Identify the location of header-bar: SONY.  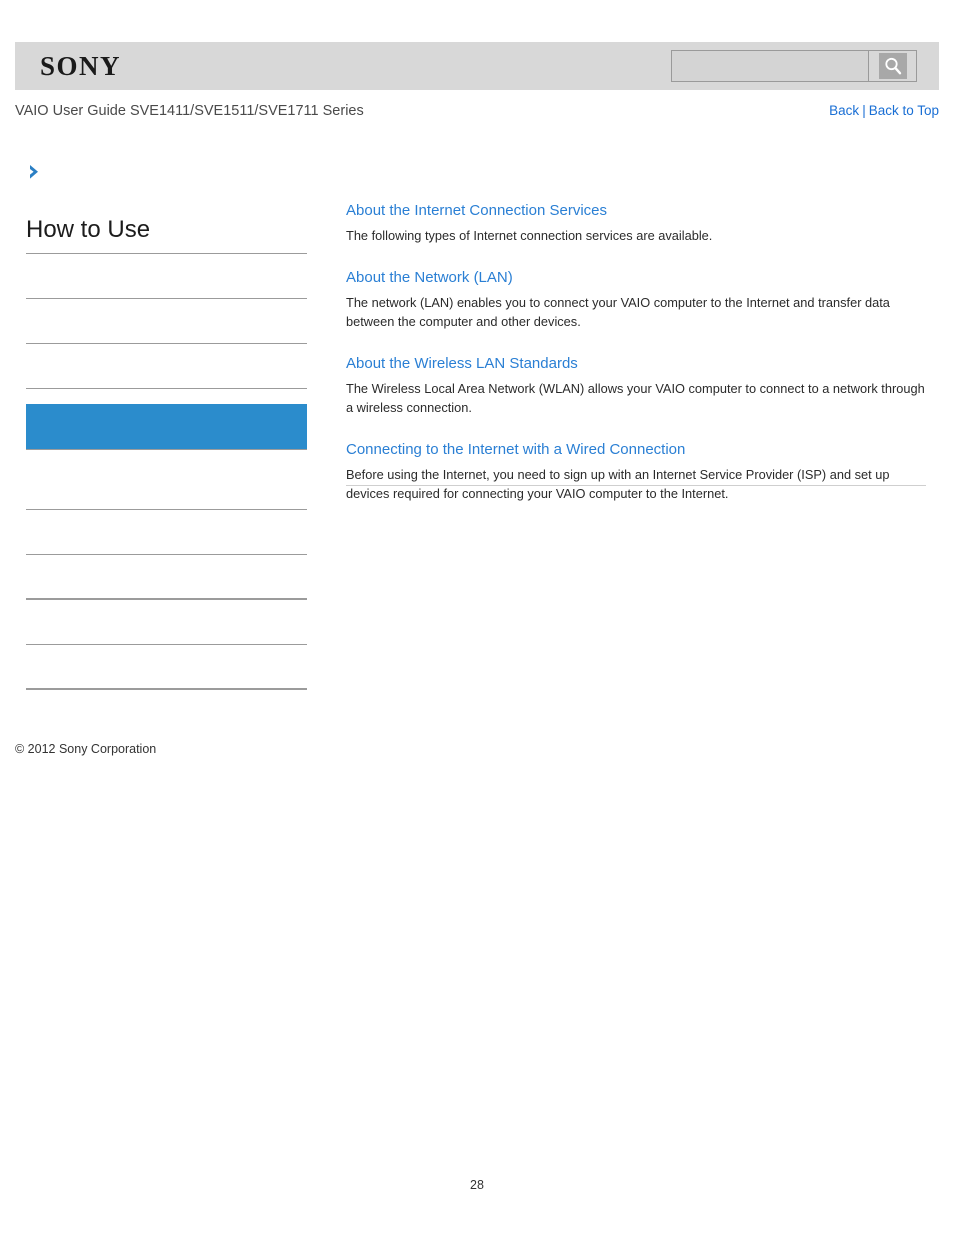
(477, 66).